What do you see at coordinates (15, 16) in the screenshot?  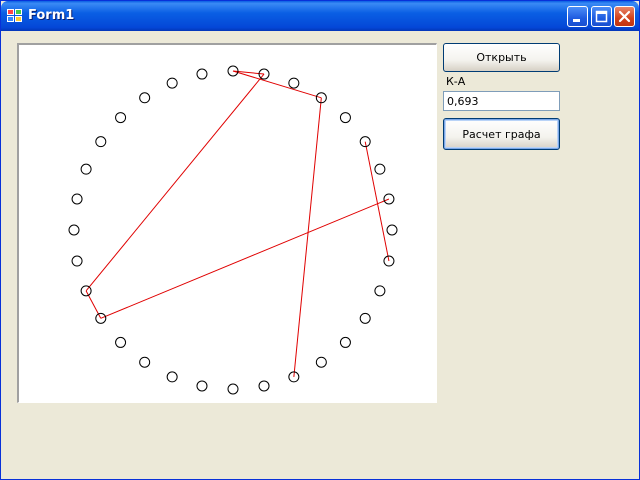 I see `app-icon` at bounding box center [15, 16].